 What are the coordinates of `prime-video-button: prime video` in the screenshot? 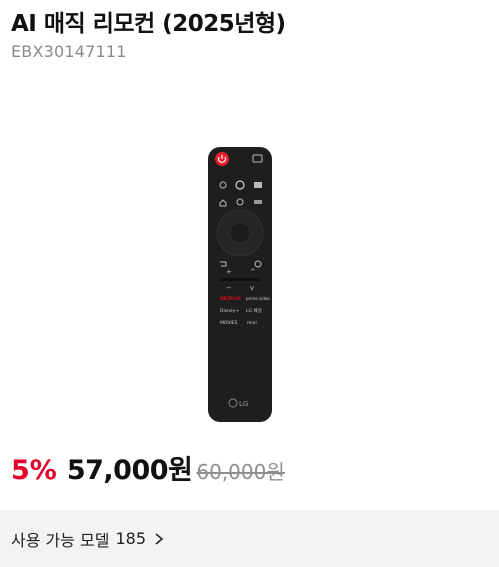 It's located at (258, 298).